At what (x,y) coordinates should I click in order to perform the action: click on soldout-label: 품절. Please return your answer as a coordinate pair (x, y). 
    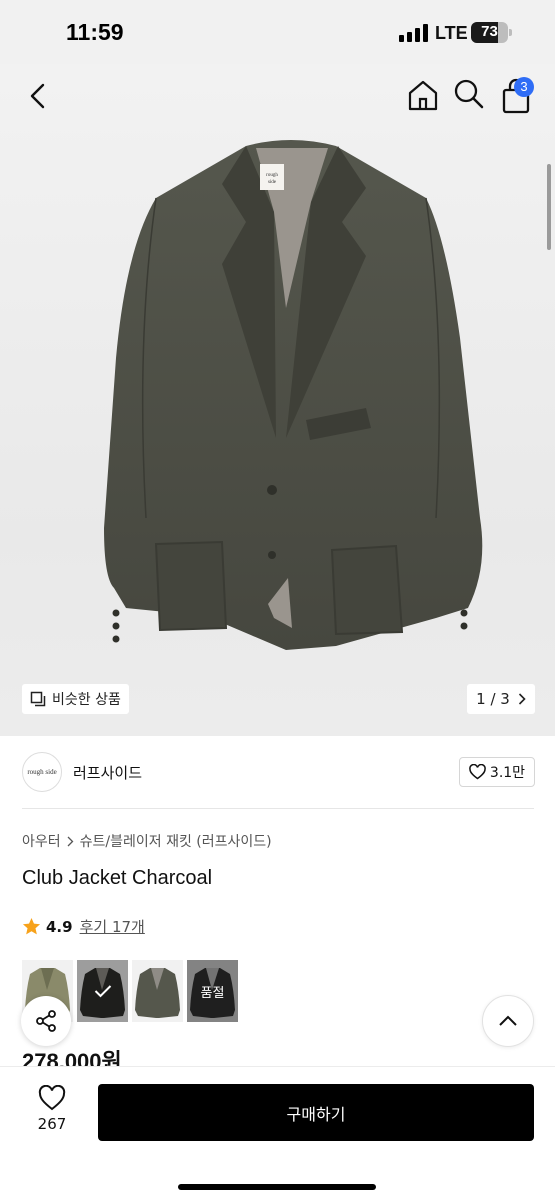
    Looking at the image, I should click on (212, 991).